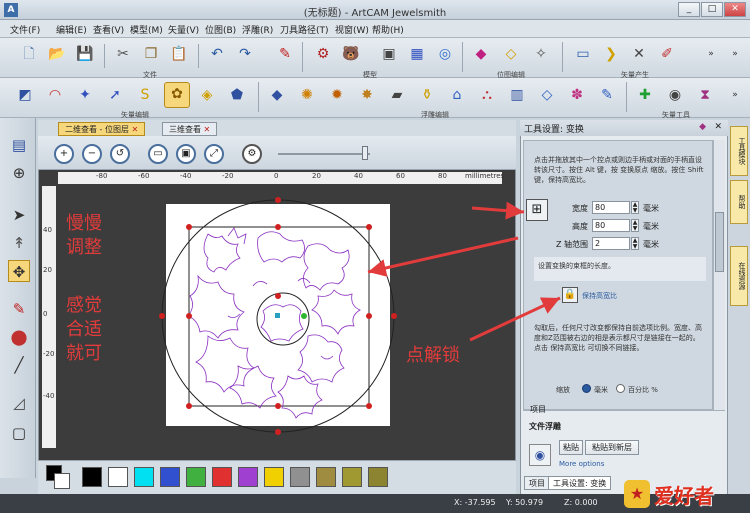  What do you see at coordinates (207, 129) in the screenshot?
I see `tab-3d-close-icon: ✕` at bounding box center [207, 129].